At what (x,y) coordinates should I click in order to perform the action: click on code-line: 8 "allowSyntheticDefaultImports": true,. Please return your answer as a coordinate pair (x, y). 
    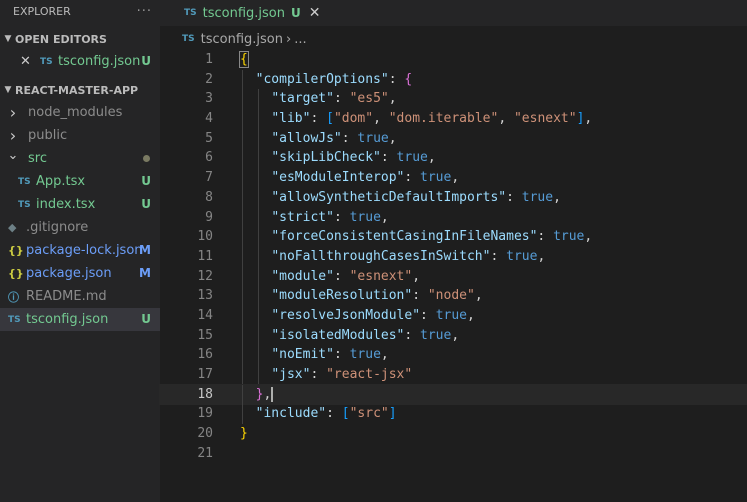
    Looking at the image, I should click on (453, 197).